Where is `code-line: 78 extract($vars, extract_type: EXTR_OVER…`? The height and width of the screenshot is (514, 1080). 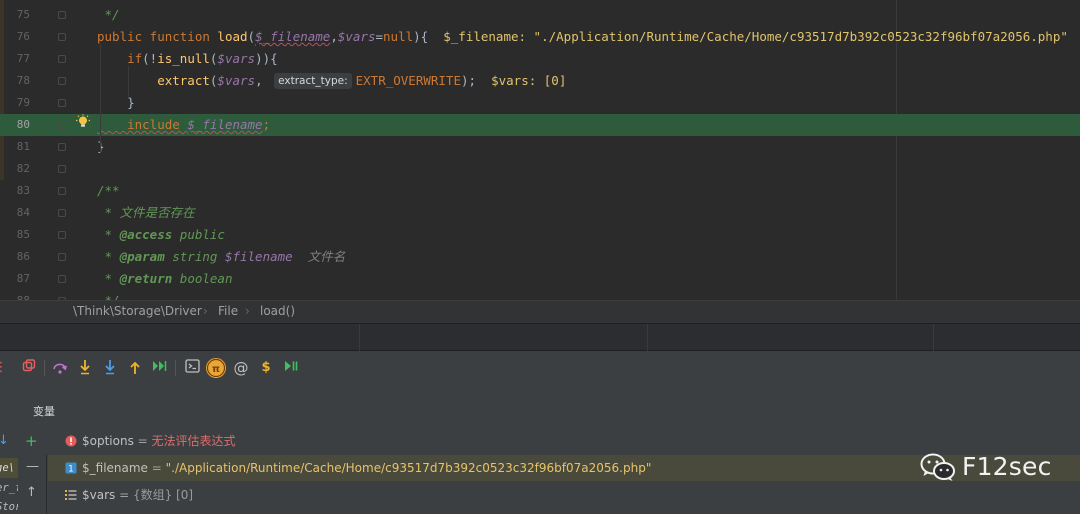
code-line: 78 extract($vars, extract_type: EXTR_OVER… is located at coordinates (540, 81).